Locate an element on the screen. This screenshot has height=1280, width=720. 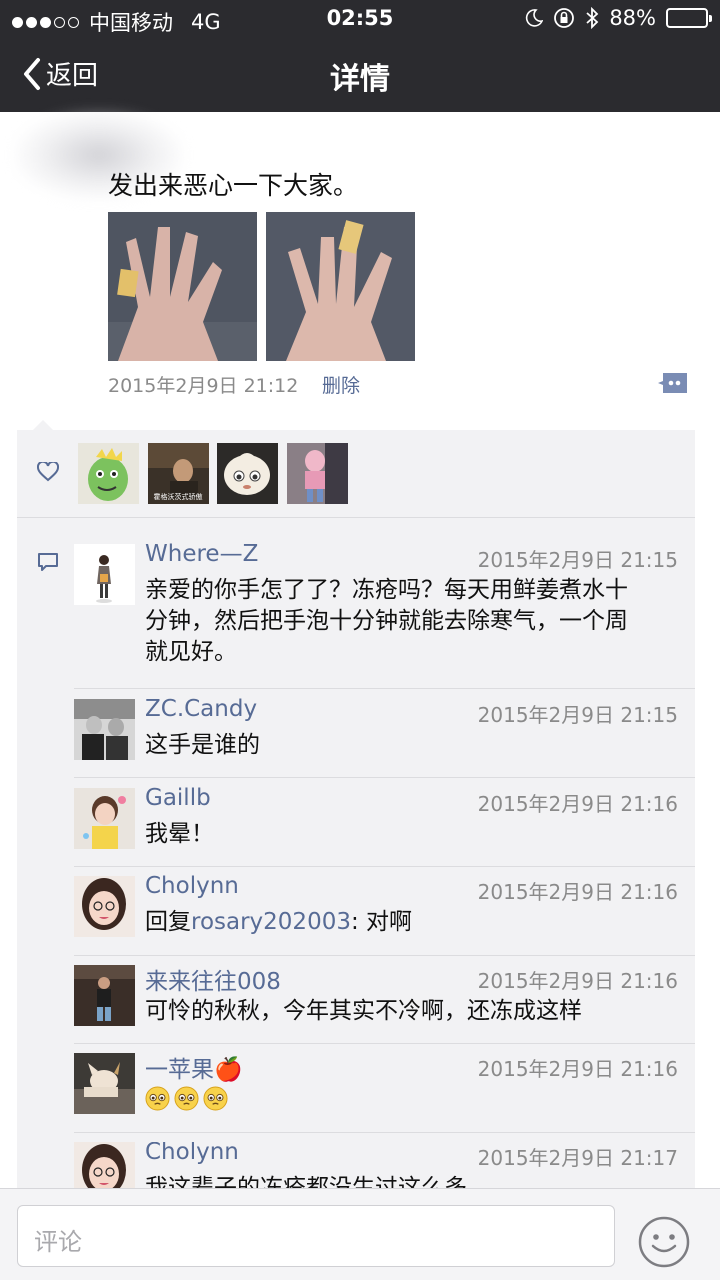
reply-prefix: 回复 is located at coordinates (168, 922).